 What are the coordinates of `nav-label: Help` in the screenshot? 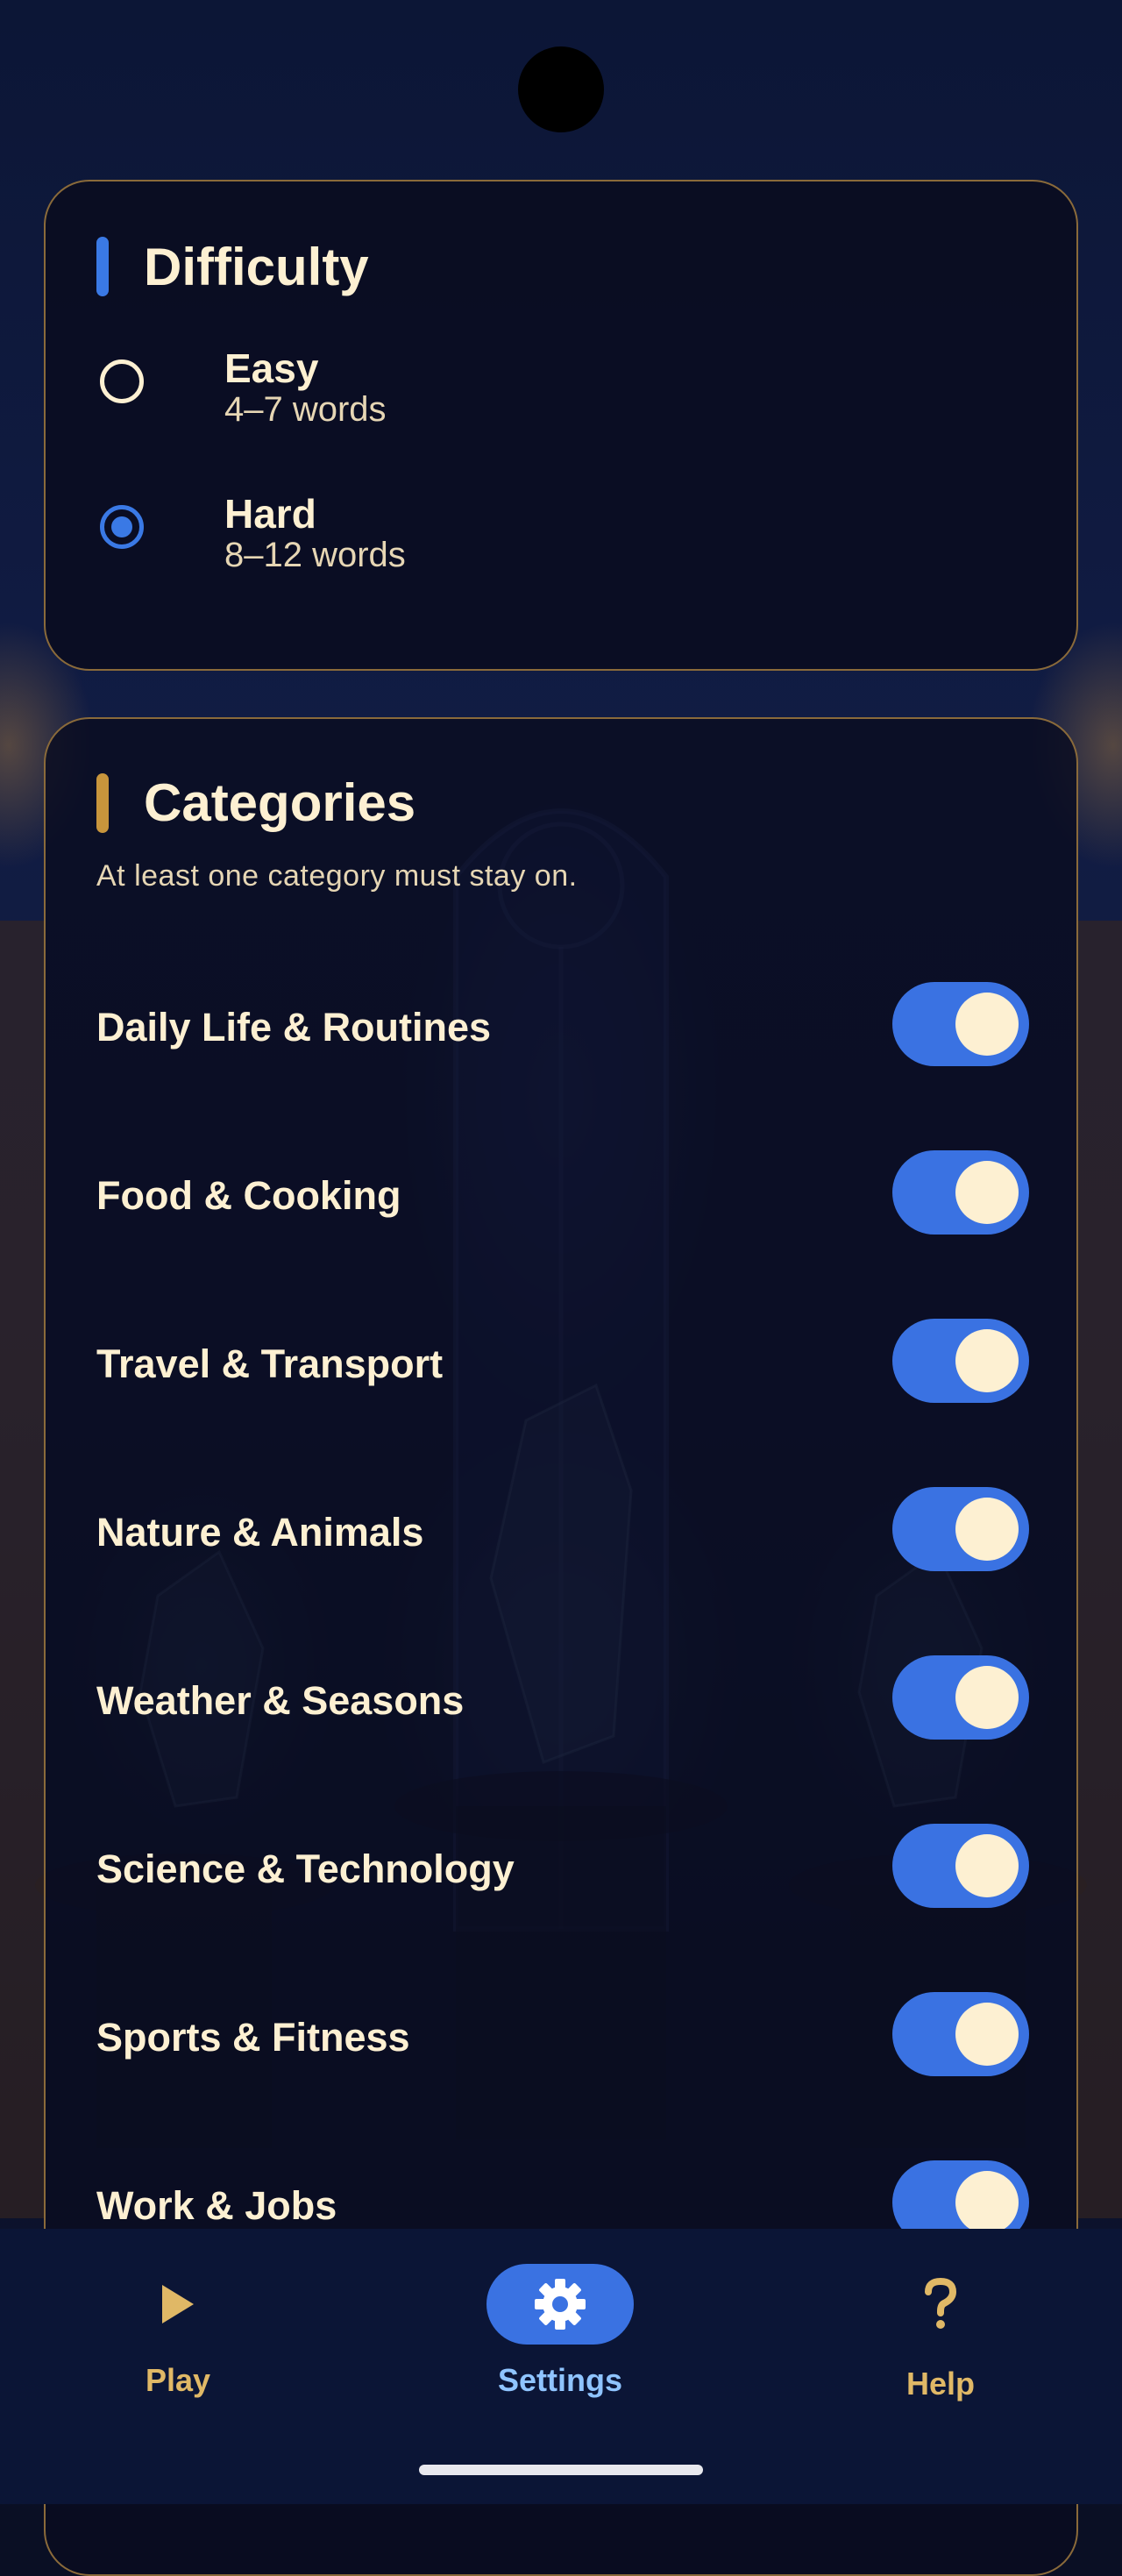 It's located at (940, 2384).